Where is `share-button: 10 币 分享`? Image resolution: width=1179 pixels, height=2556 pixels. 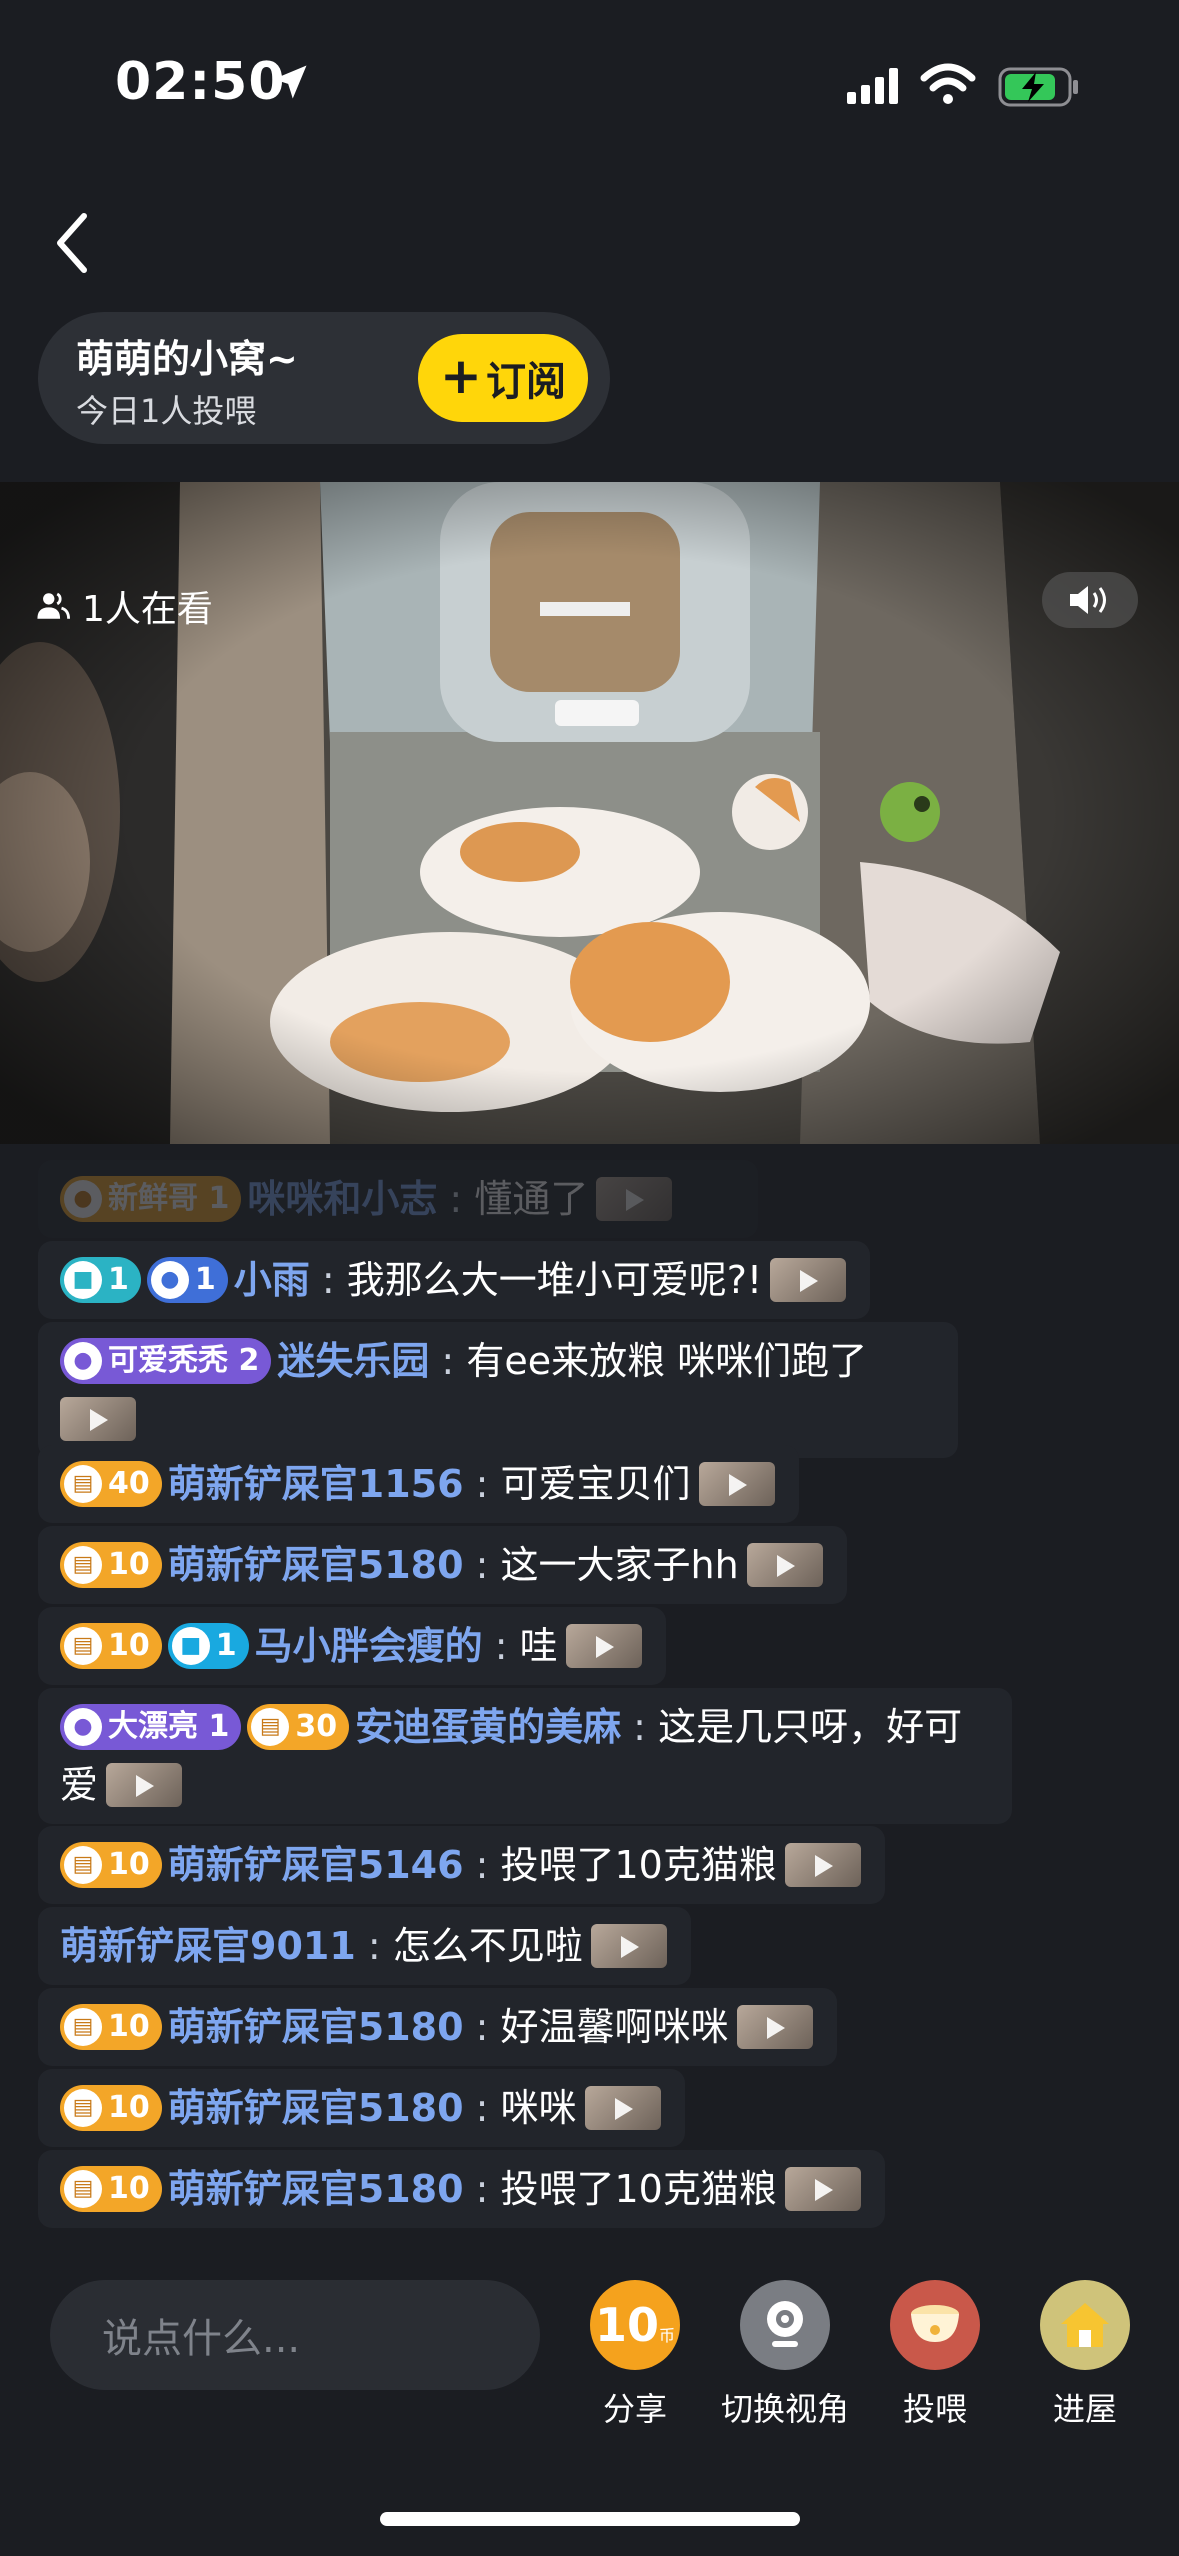
share-button: 10 币 分享 is located at coordinates (635, 2355).